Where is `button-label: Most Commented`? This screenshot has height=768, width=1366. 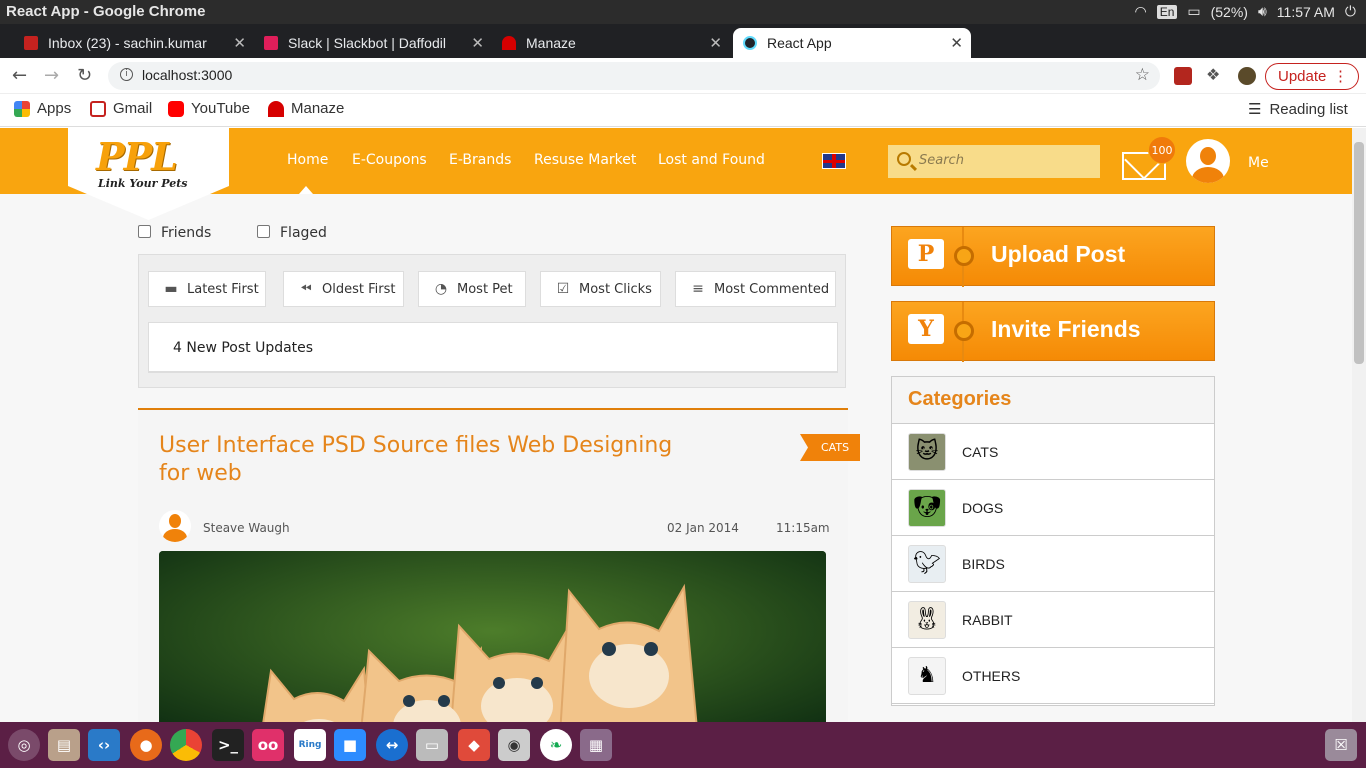
button-label: Most Commented is located at coordinates (772, 289).